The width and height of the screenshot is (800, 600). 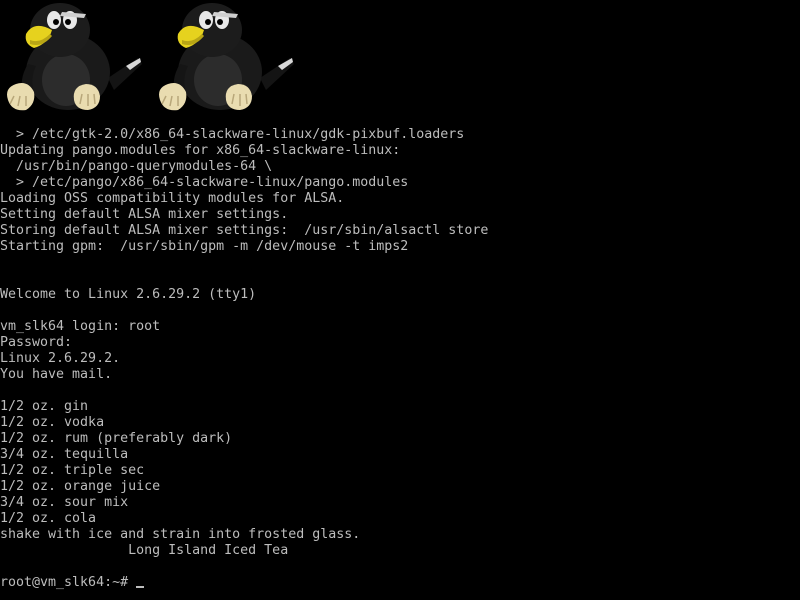 What do you see at coordinates (44, 406) in the screenshot?
I see `terminal-line: 1/2 oz. gin` at bounding box center [44, 406].